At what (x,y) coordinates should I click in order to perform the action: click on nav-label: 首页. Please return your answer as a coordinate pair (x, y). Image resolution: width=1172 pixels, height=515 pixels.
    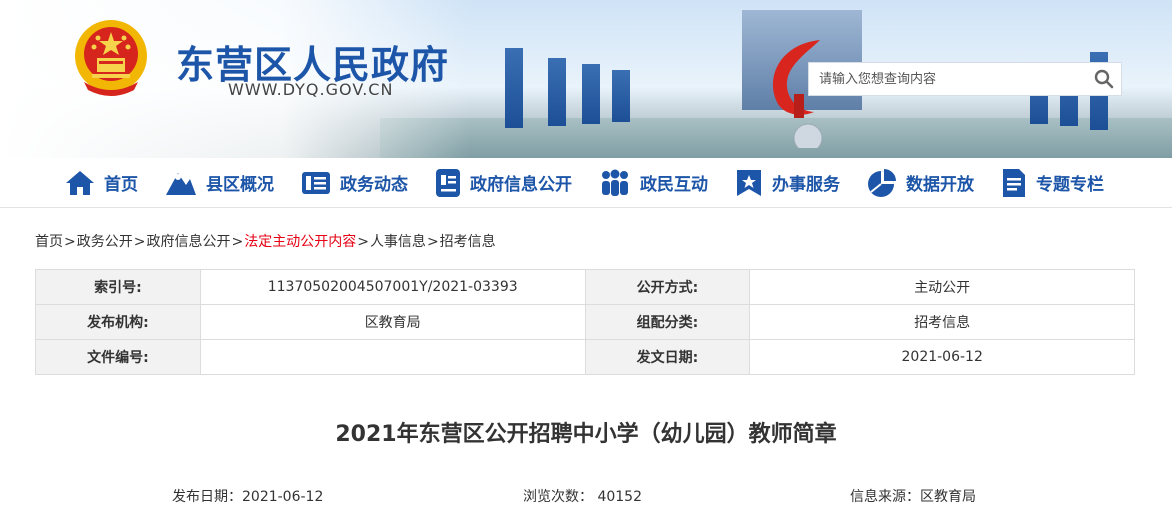
    Looking at the image, I should click on (121, 185).